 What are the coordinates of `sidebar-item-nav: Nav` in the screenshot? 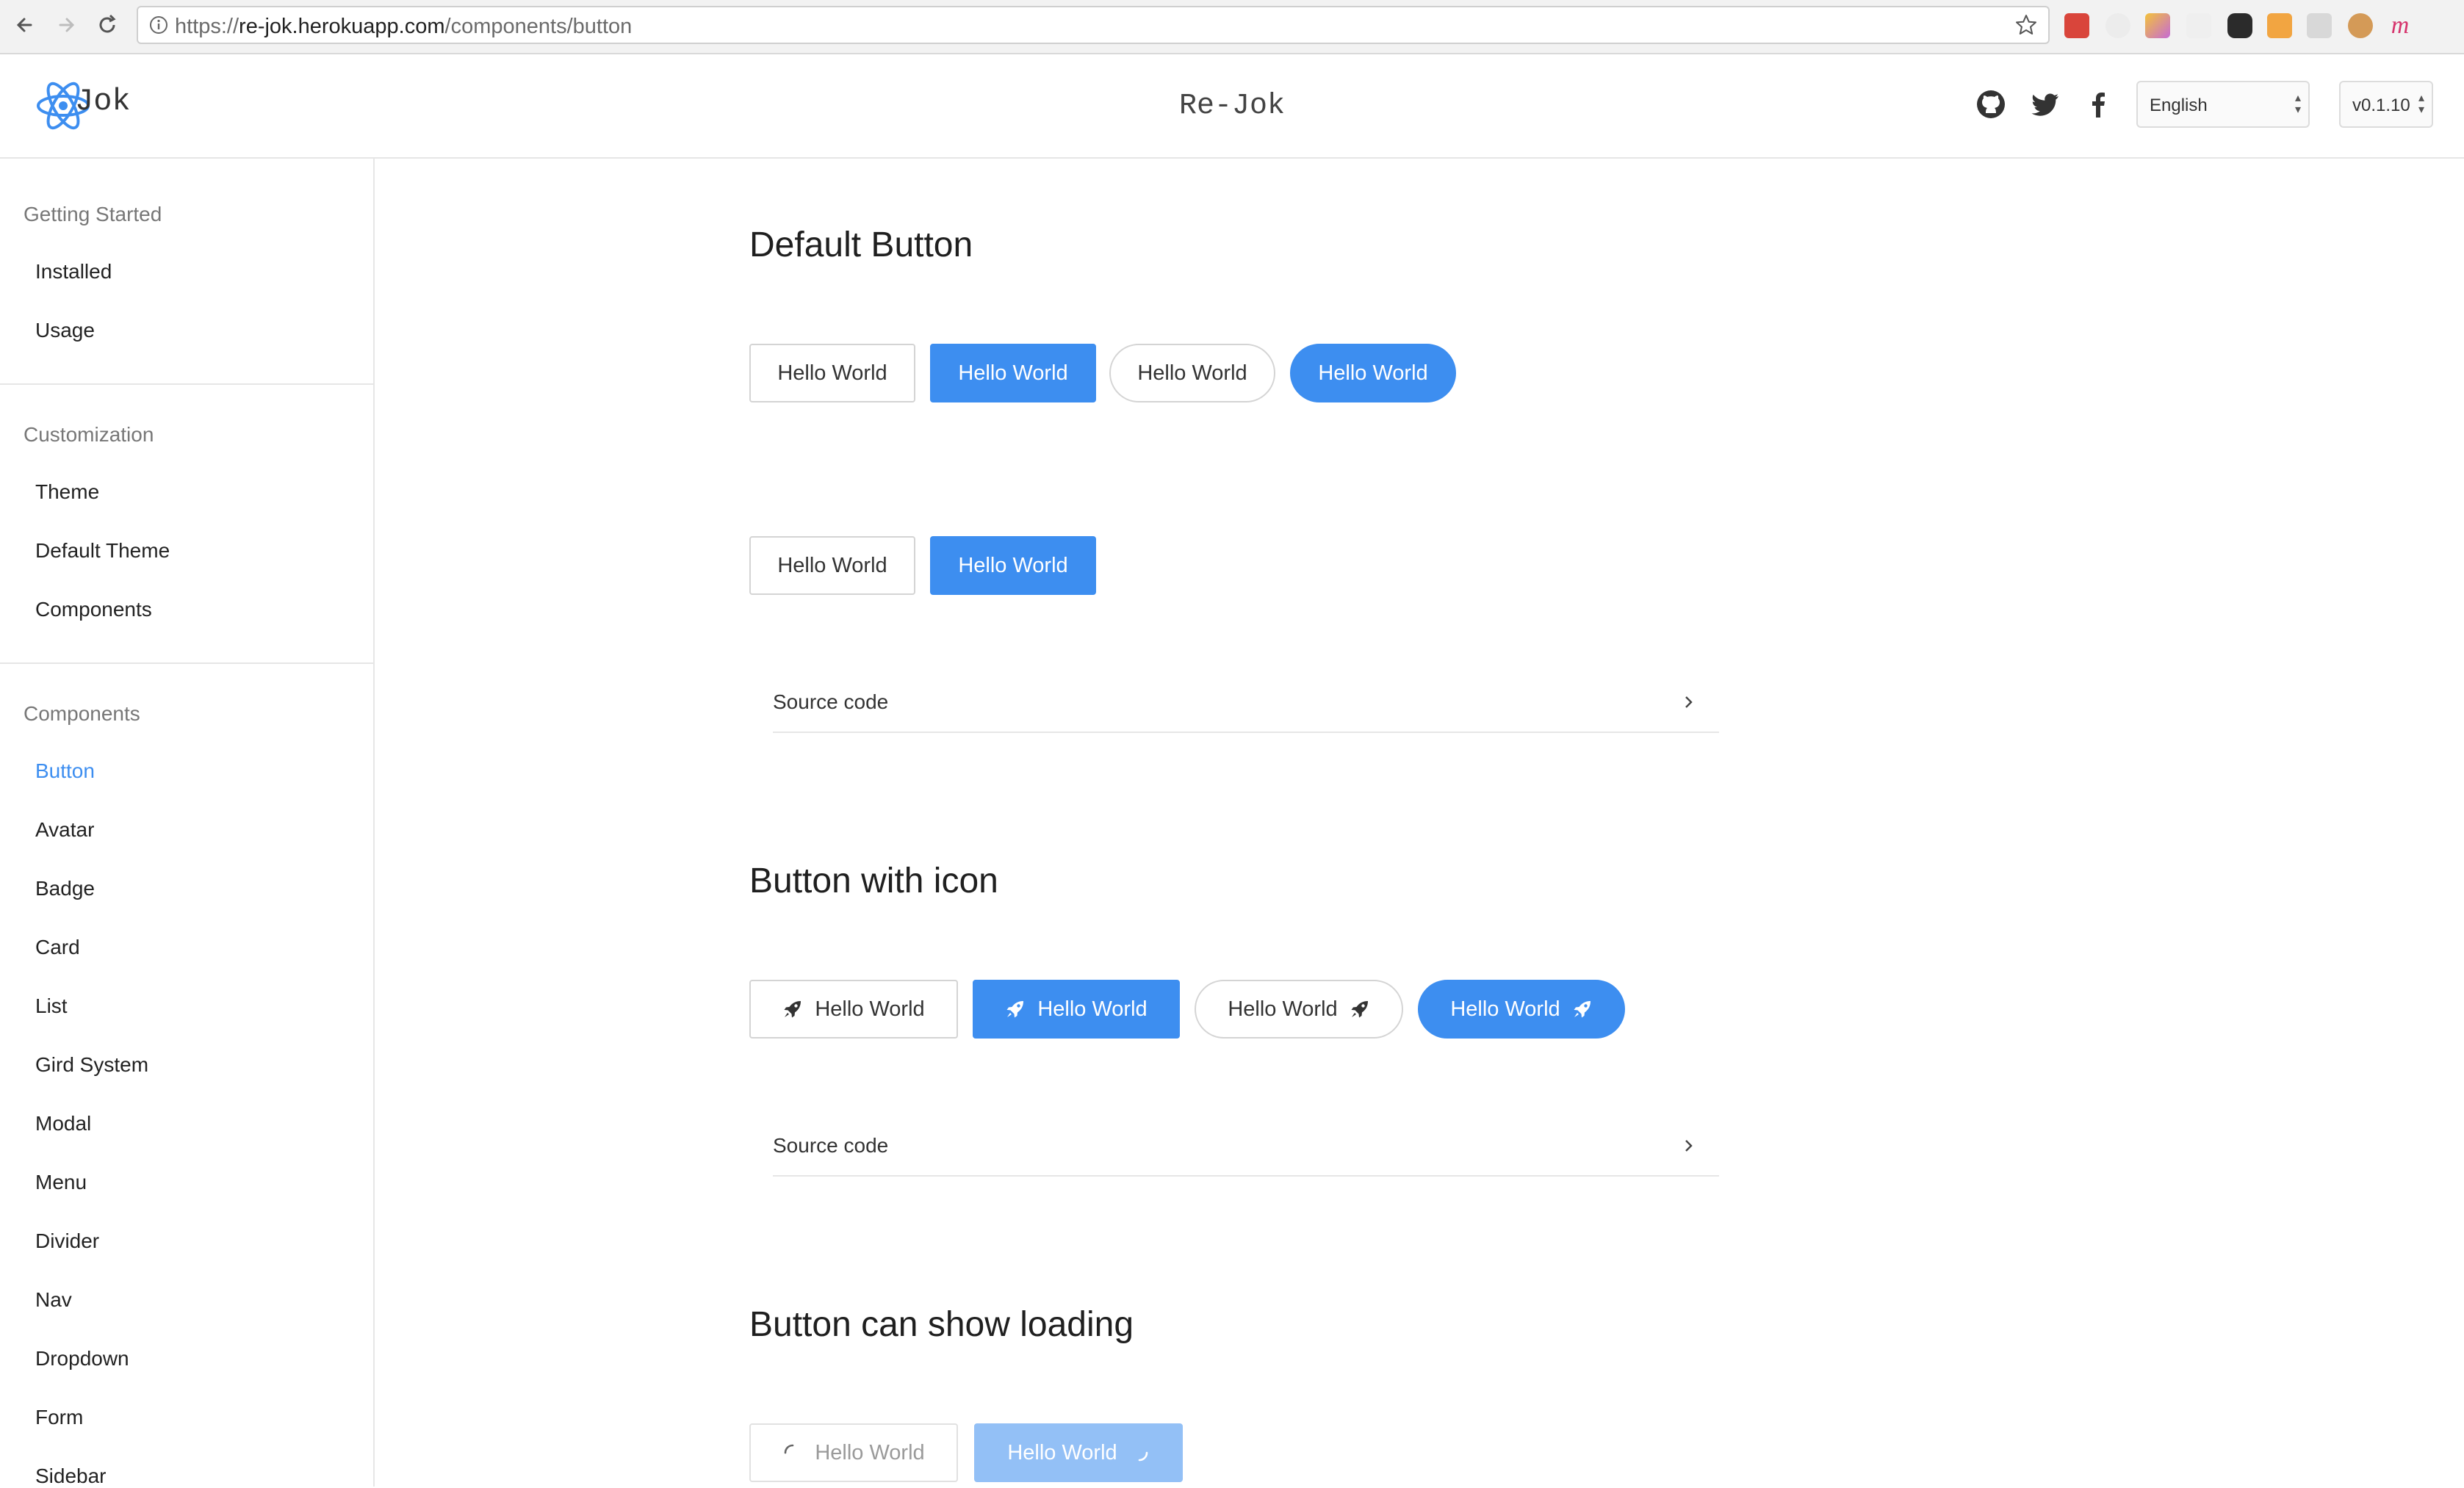 It's located at (53, 1300).